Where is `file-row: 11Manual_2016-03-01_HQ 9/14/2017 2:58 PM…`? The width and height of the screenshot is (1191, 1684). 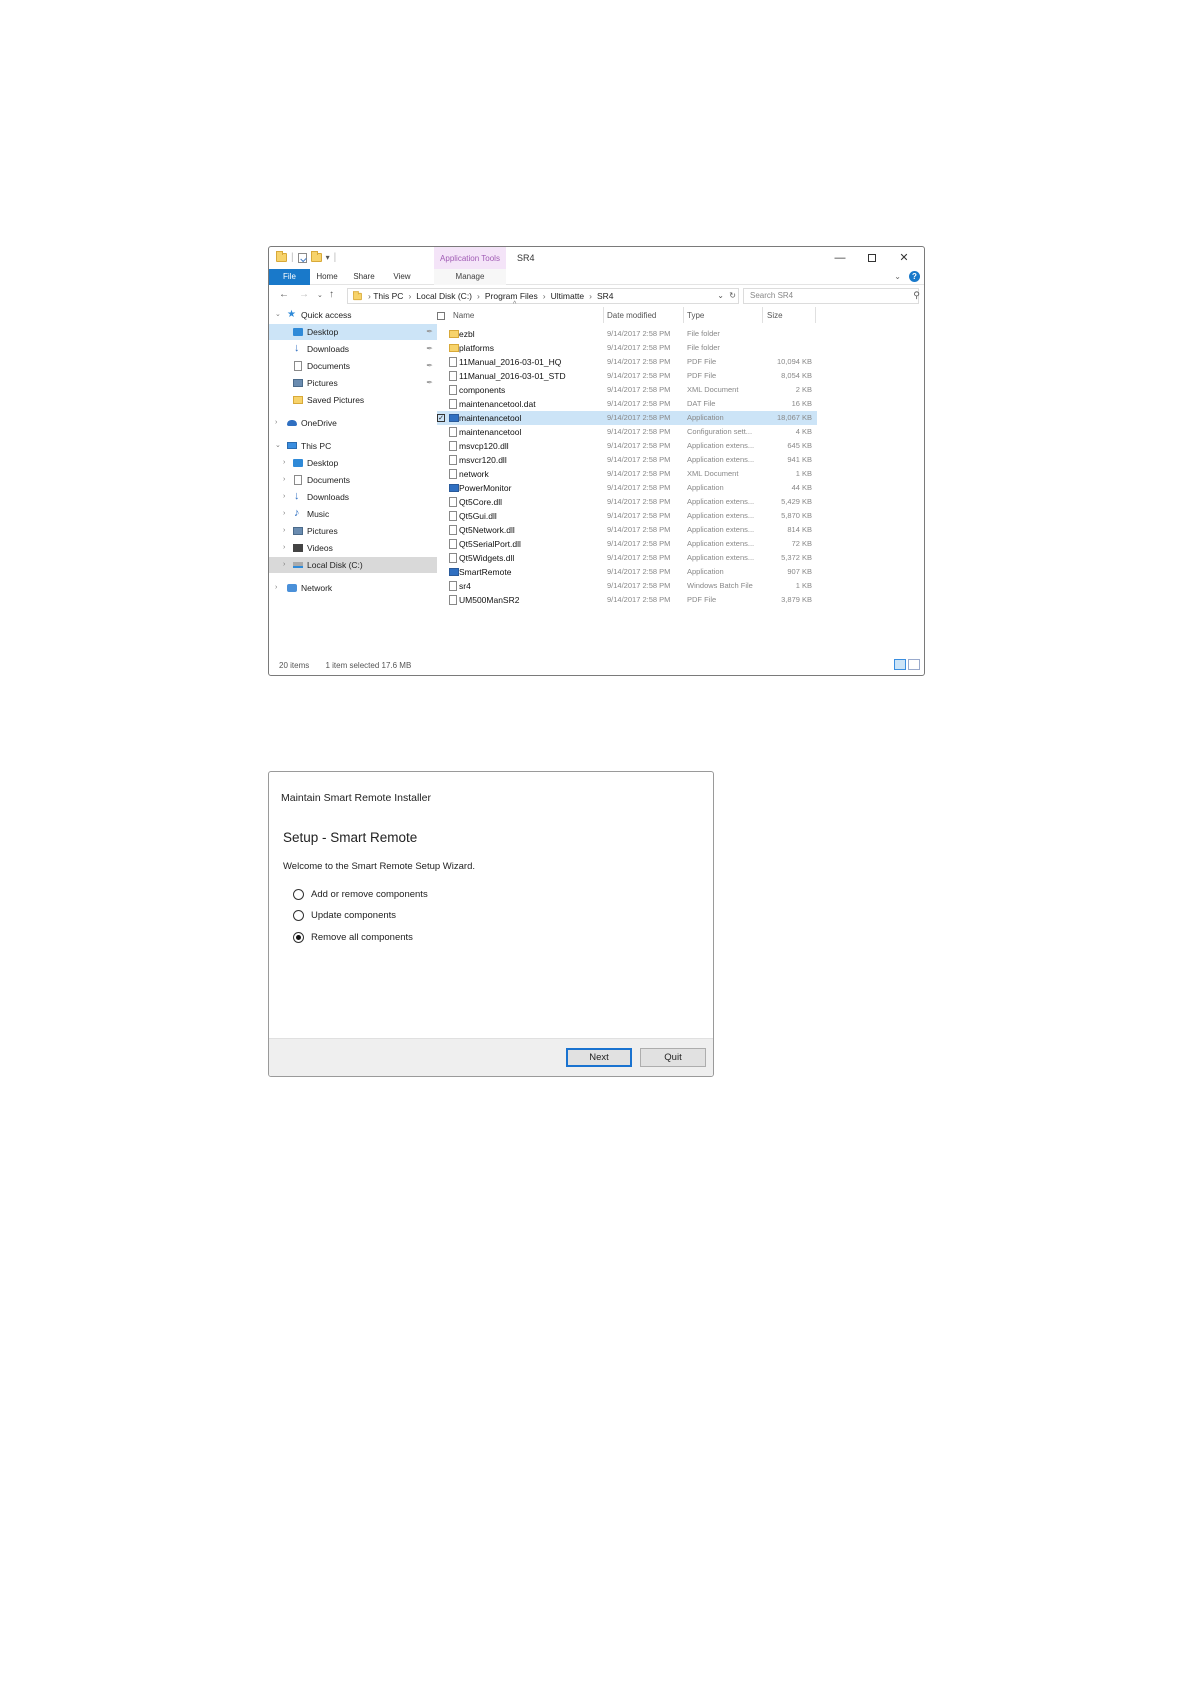 file-row: 11Manual_2016-03-01_HQ 9/14/2017 2:58 PM… is located at coordinates (627, 362).